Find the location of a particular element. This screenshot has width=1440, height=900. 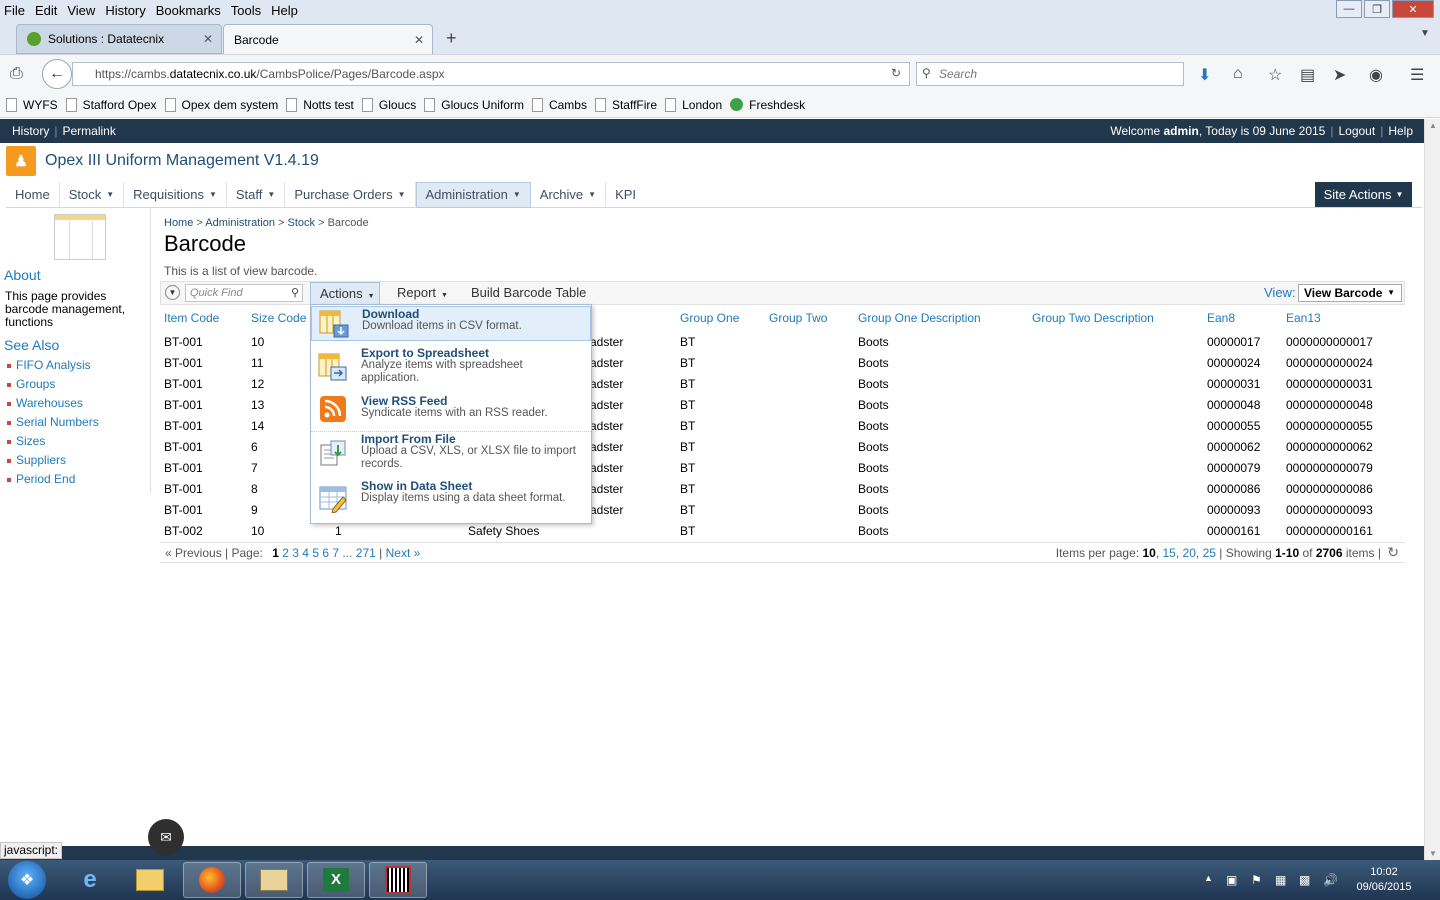

sidebar-item-groups: Groups is located at coordinates (53, 386).